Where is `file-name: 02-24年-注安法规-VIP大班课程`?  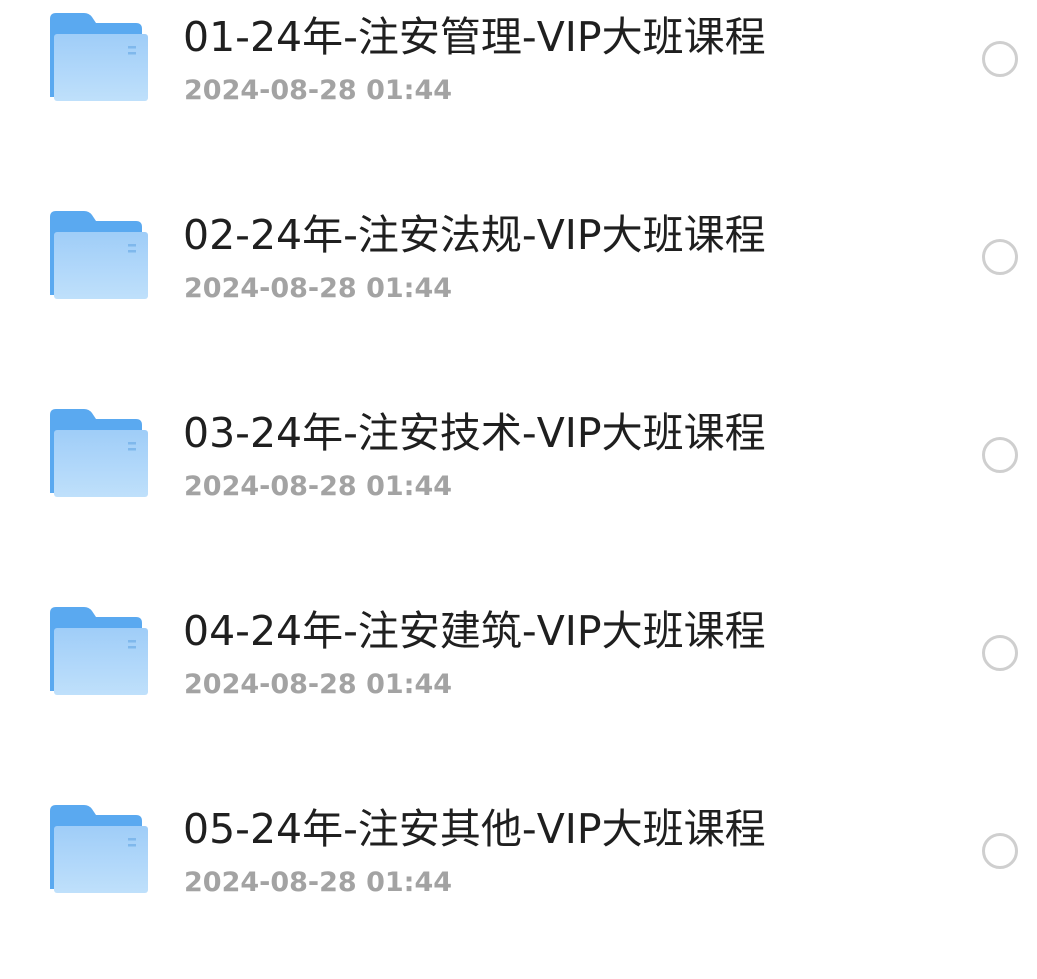 file-name: 02-24年-注安法规-VIP大班课程 is located at coordinates (474, 235).